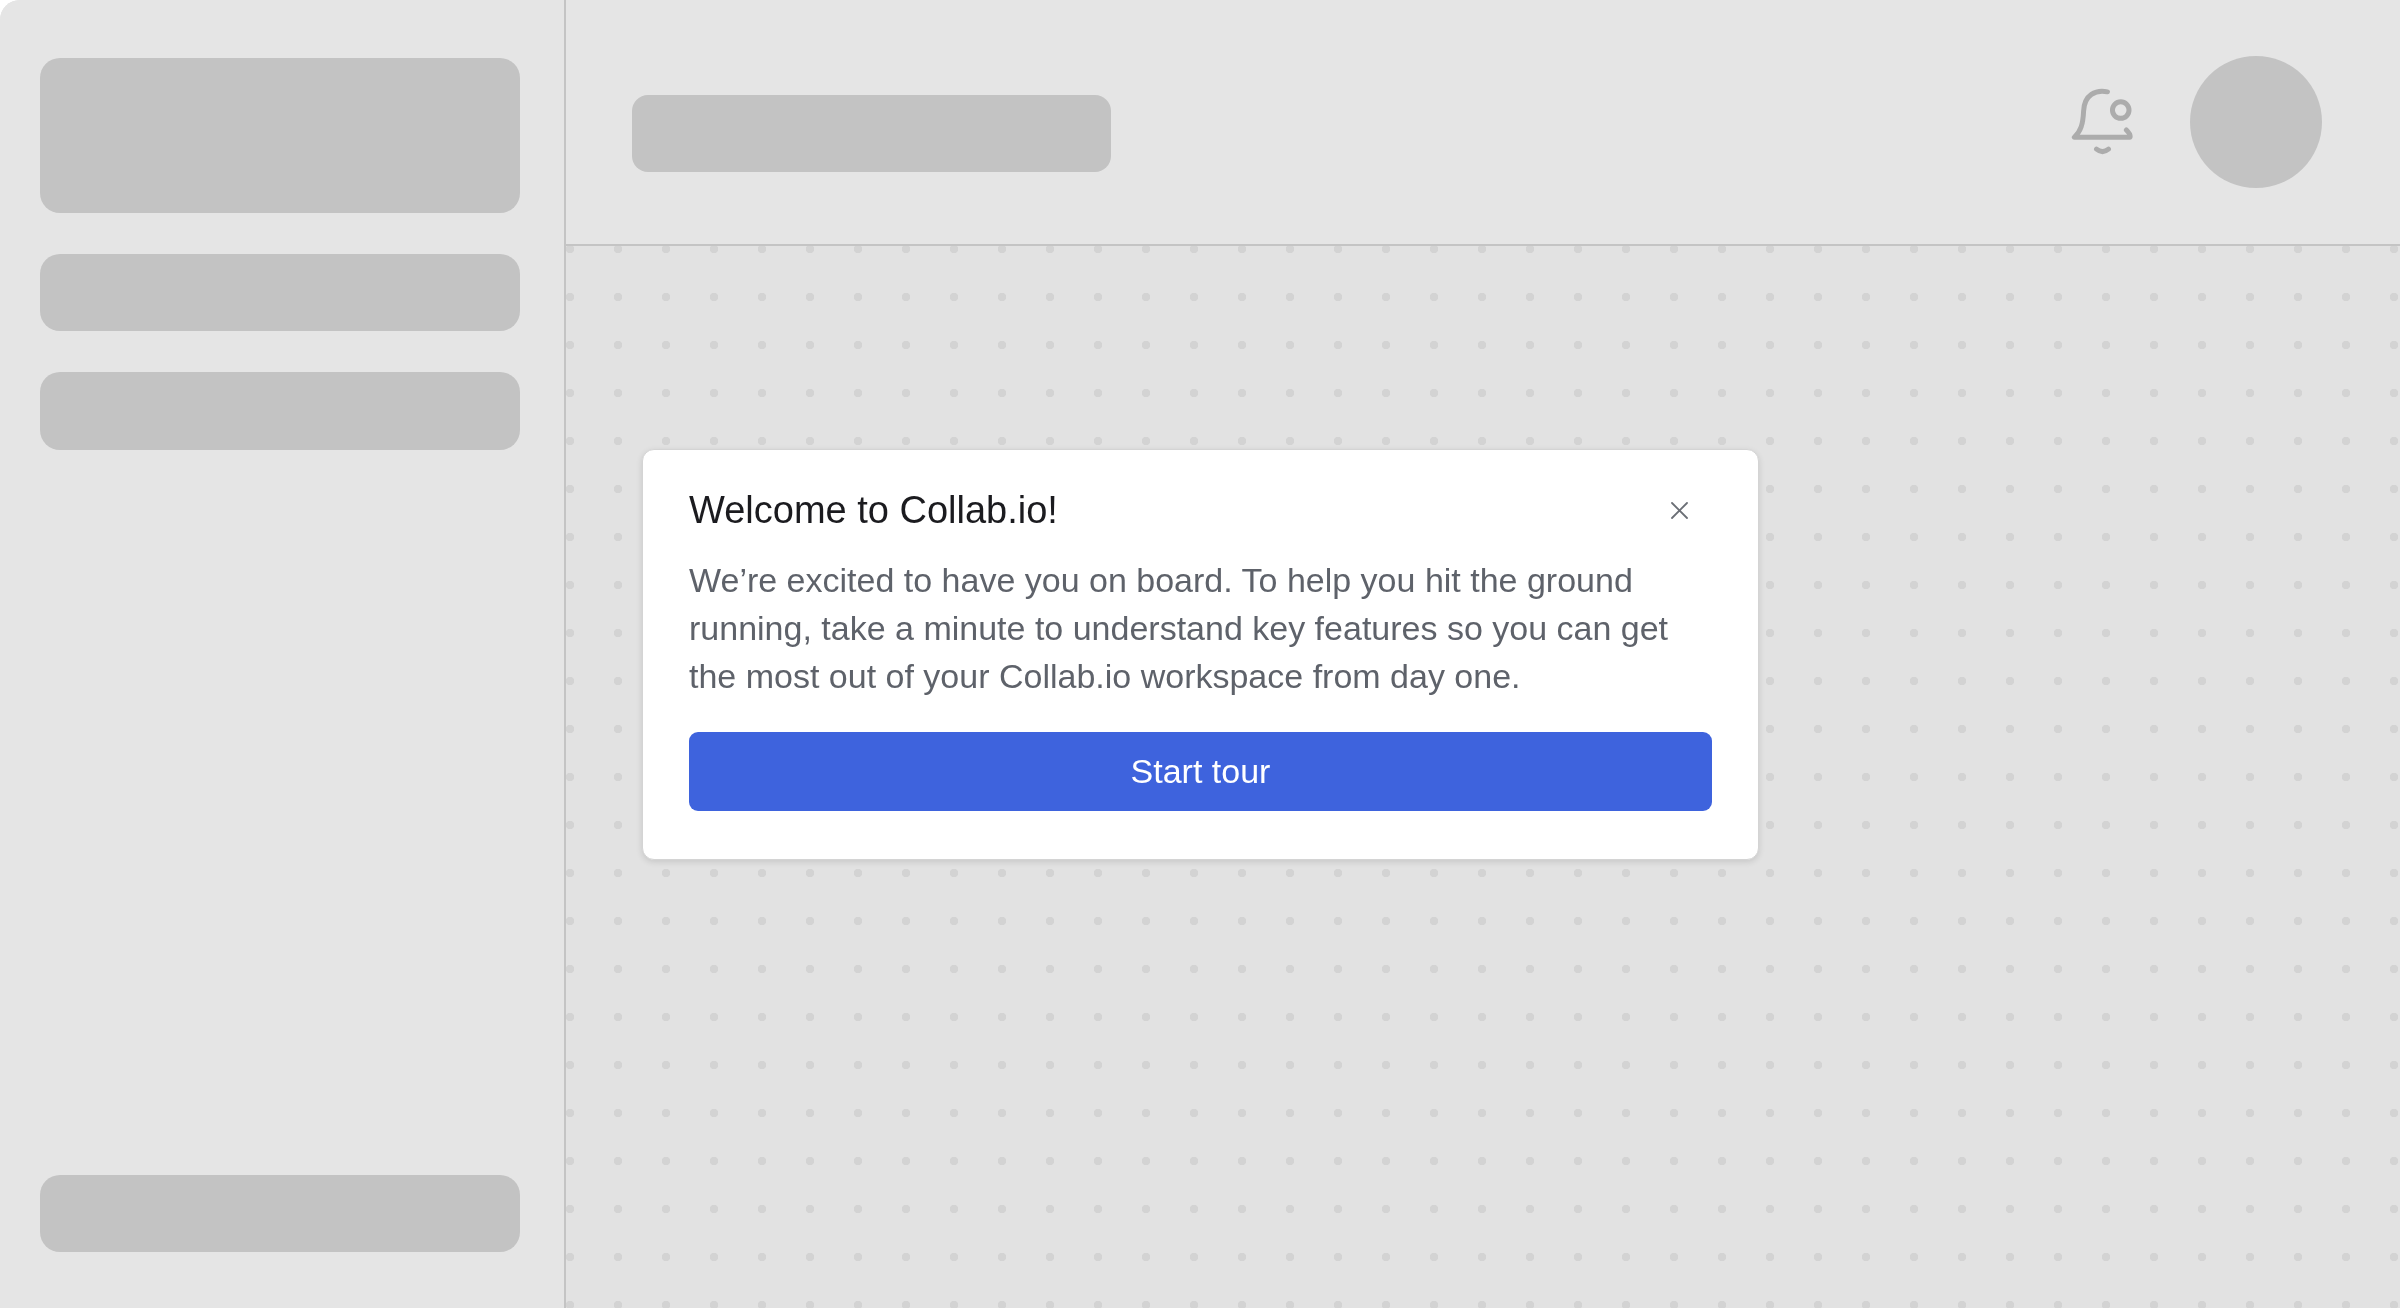  I want to click on dialog-message: We’re excited to have you on board. To help you hit the ground running, take a minute to understand key features so you can get the most out of your Collab.io workspace from day one., so click(1179, 628).